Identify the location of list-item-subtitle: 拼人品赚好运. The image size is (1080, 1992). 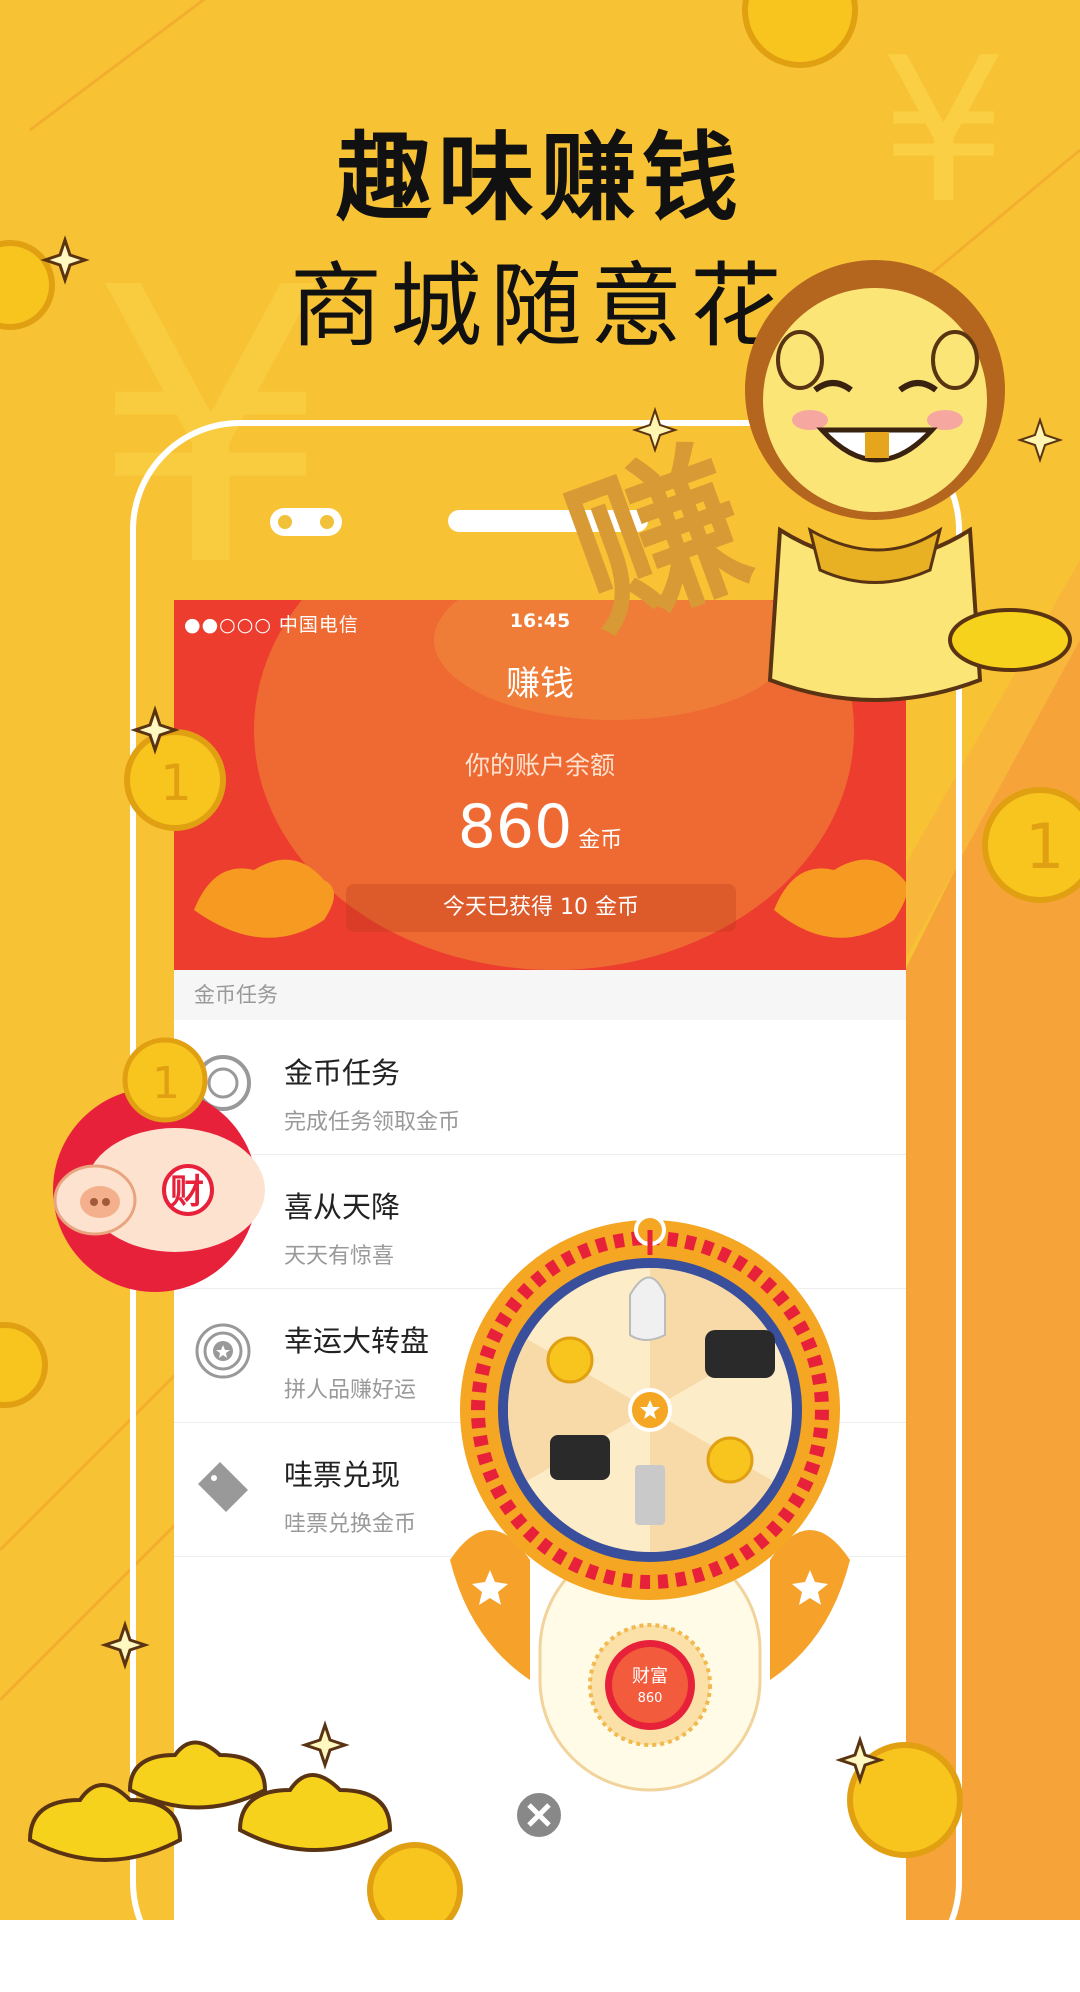
(350, 1390).